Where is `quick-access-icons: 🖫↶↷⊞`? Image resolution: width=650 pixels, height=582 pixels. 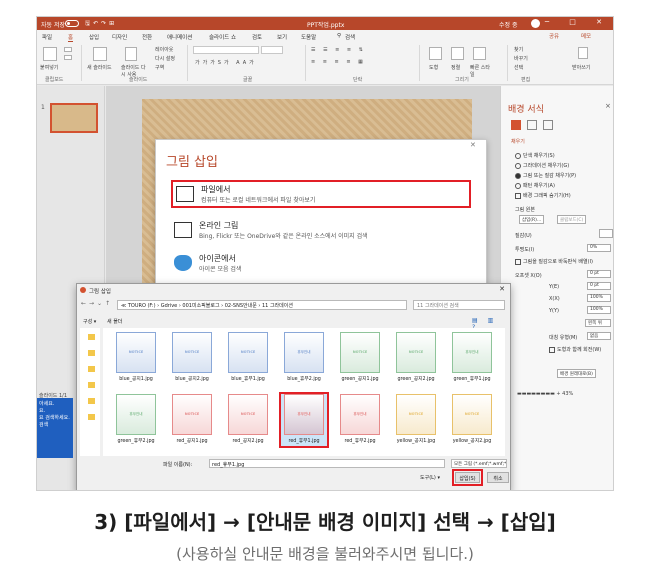
quick-access-icons: 🖫↶↷⊞ is located at coordinates (101, 24).